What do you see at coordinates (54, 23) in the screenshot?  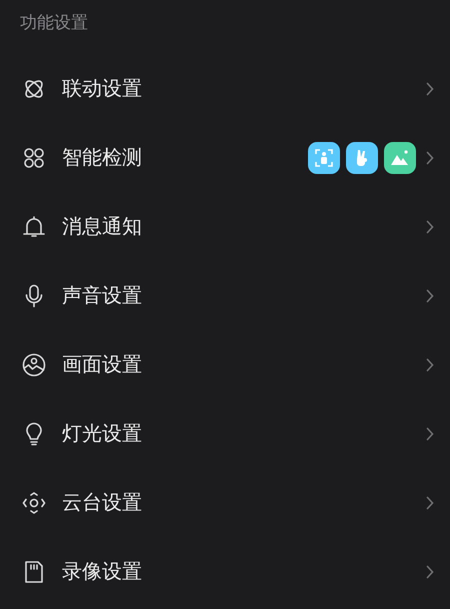 I see `section-title: 功能设置` at bounding box center [54, 23].